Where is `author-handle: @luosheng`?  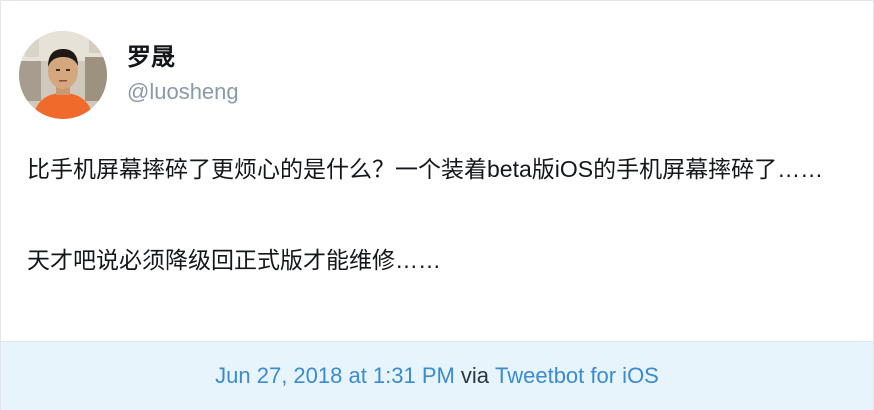
author-handle: @luosheng is located at coordinates (183, 92).